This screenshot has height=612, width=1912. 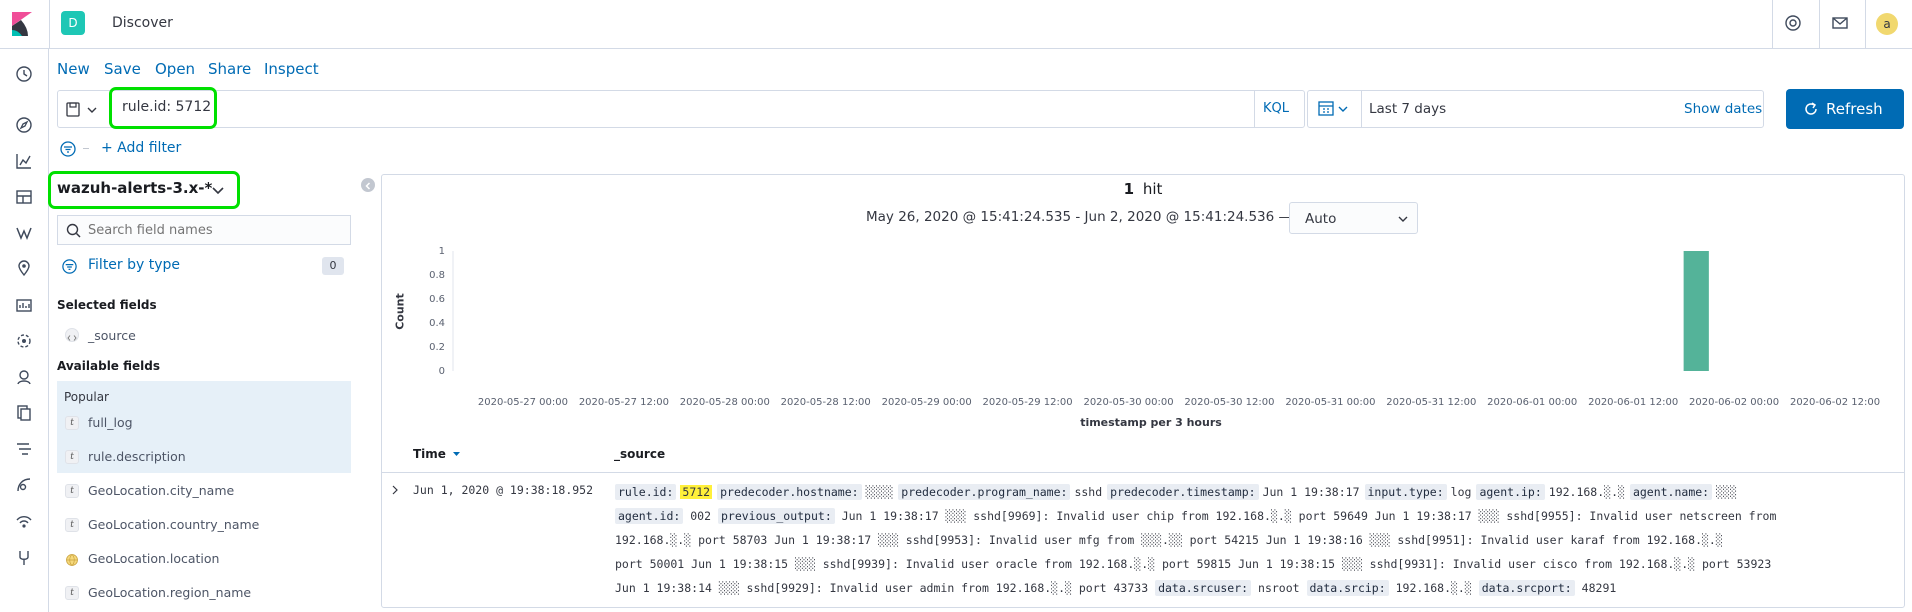 What do you see at coordinates (701, 516) in the screenshot?
I see `source-value: 002` at bounding box center [701, 516].